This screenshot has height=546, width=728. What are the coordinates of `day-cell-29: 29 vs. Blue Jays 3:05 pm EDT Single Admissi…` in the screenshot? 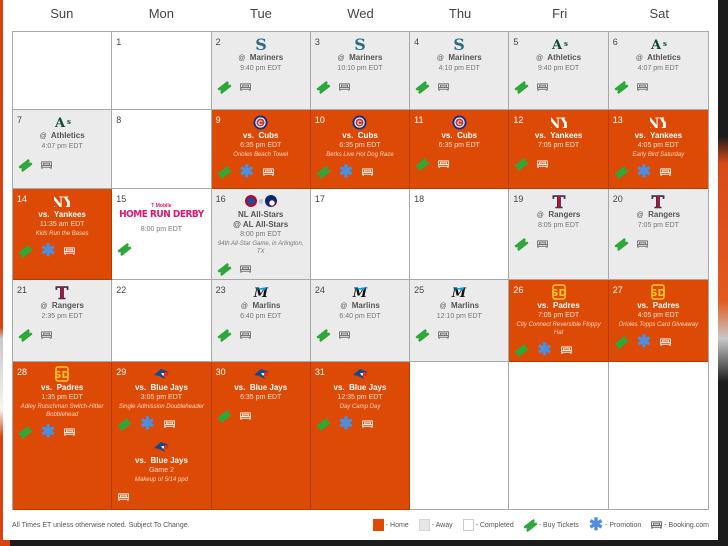 It's located at (162, 436).